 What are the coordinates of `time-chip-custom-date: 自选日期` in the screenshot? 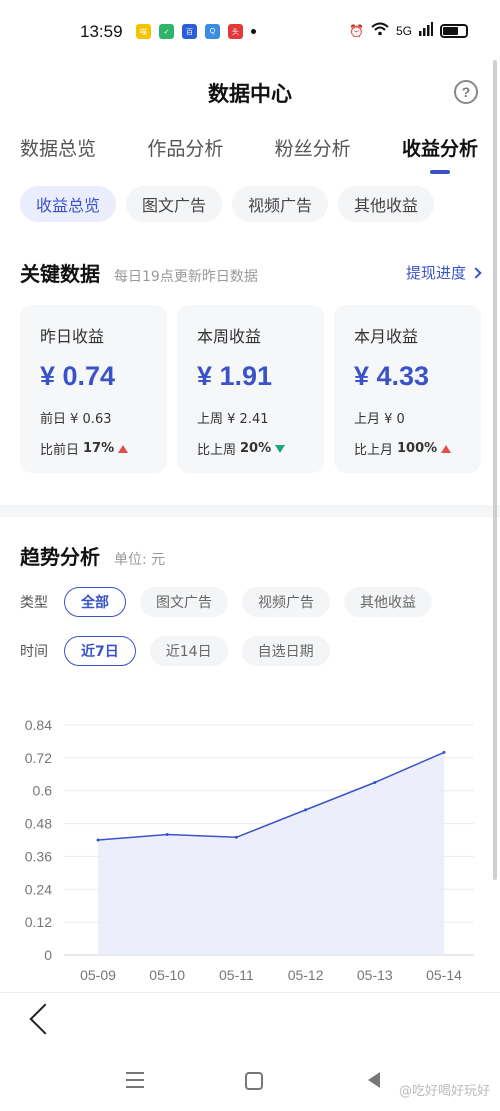 It's located at (285, 651).